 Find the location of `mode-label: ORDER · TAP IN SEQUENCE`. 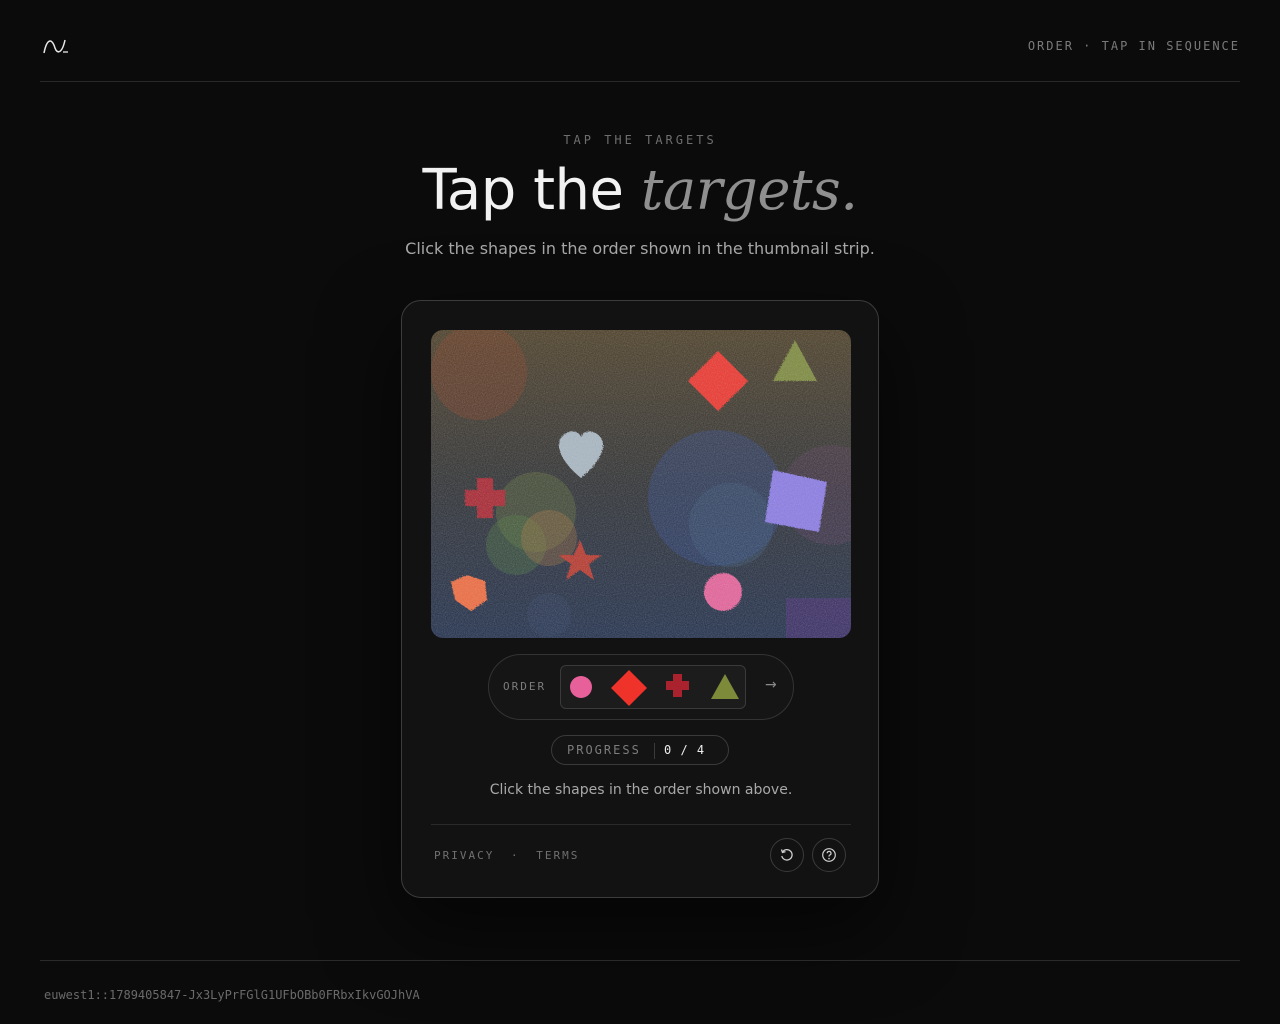

mode-label: ORDER · TAP IN SEQUENCE is located at coordinates (1133, 46).